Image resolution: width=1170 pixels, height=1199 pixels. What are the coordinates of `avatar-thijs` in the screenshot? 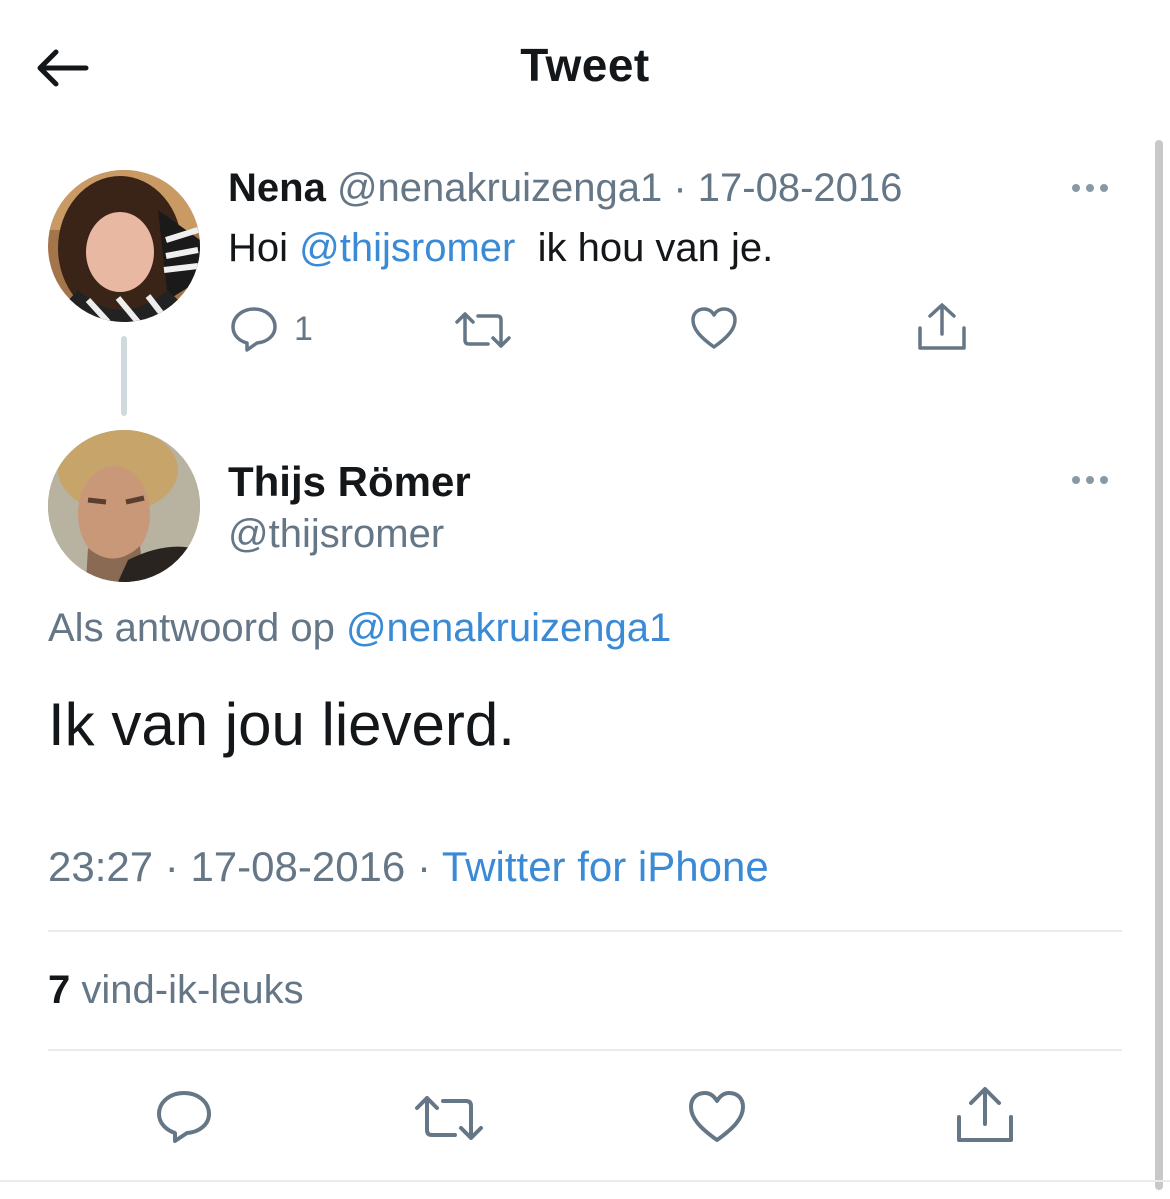 It's located at (124, 506).